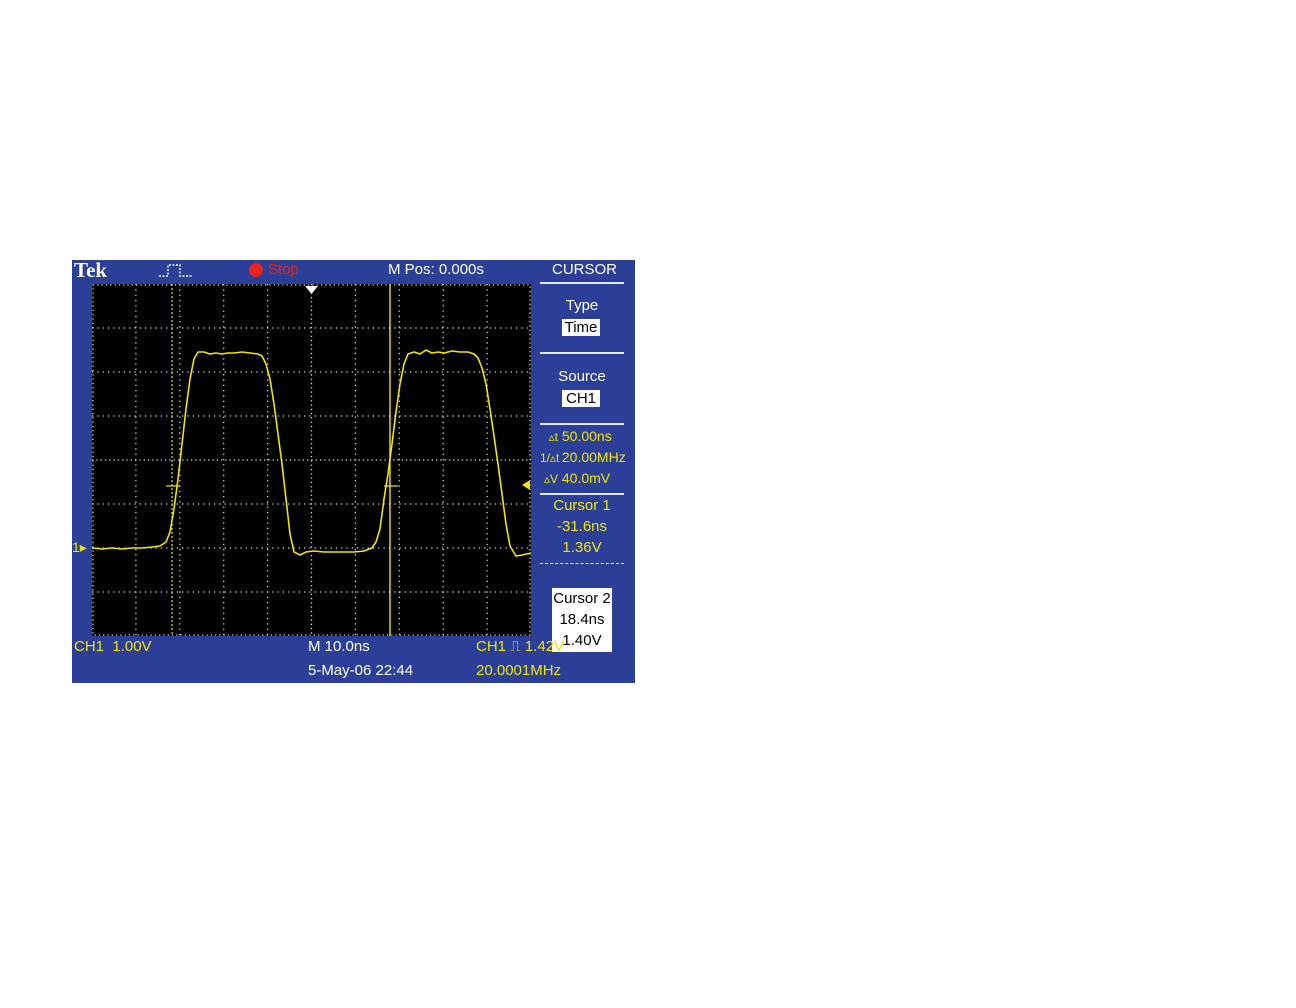 The height and width of the screenshot is (1008, 1296). Describe the element at coordinates (582, 376) in the screenshot. I see `source-label: Source` at that location.